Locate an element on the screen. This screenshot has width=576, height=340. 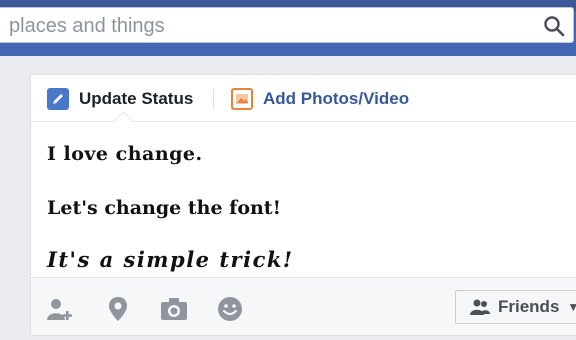
camera-icon is located at coordinates (174, 309).